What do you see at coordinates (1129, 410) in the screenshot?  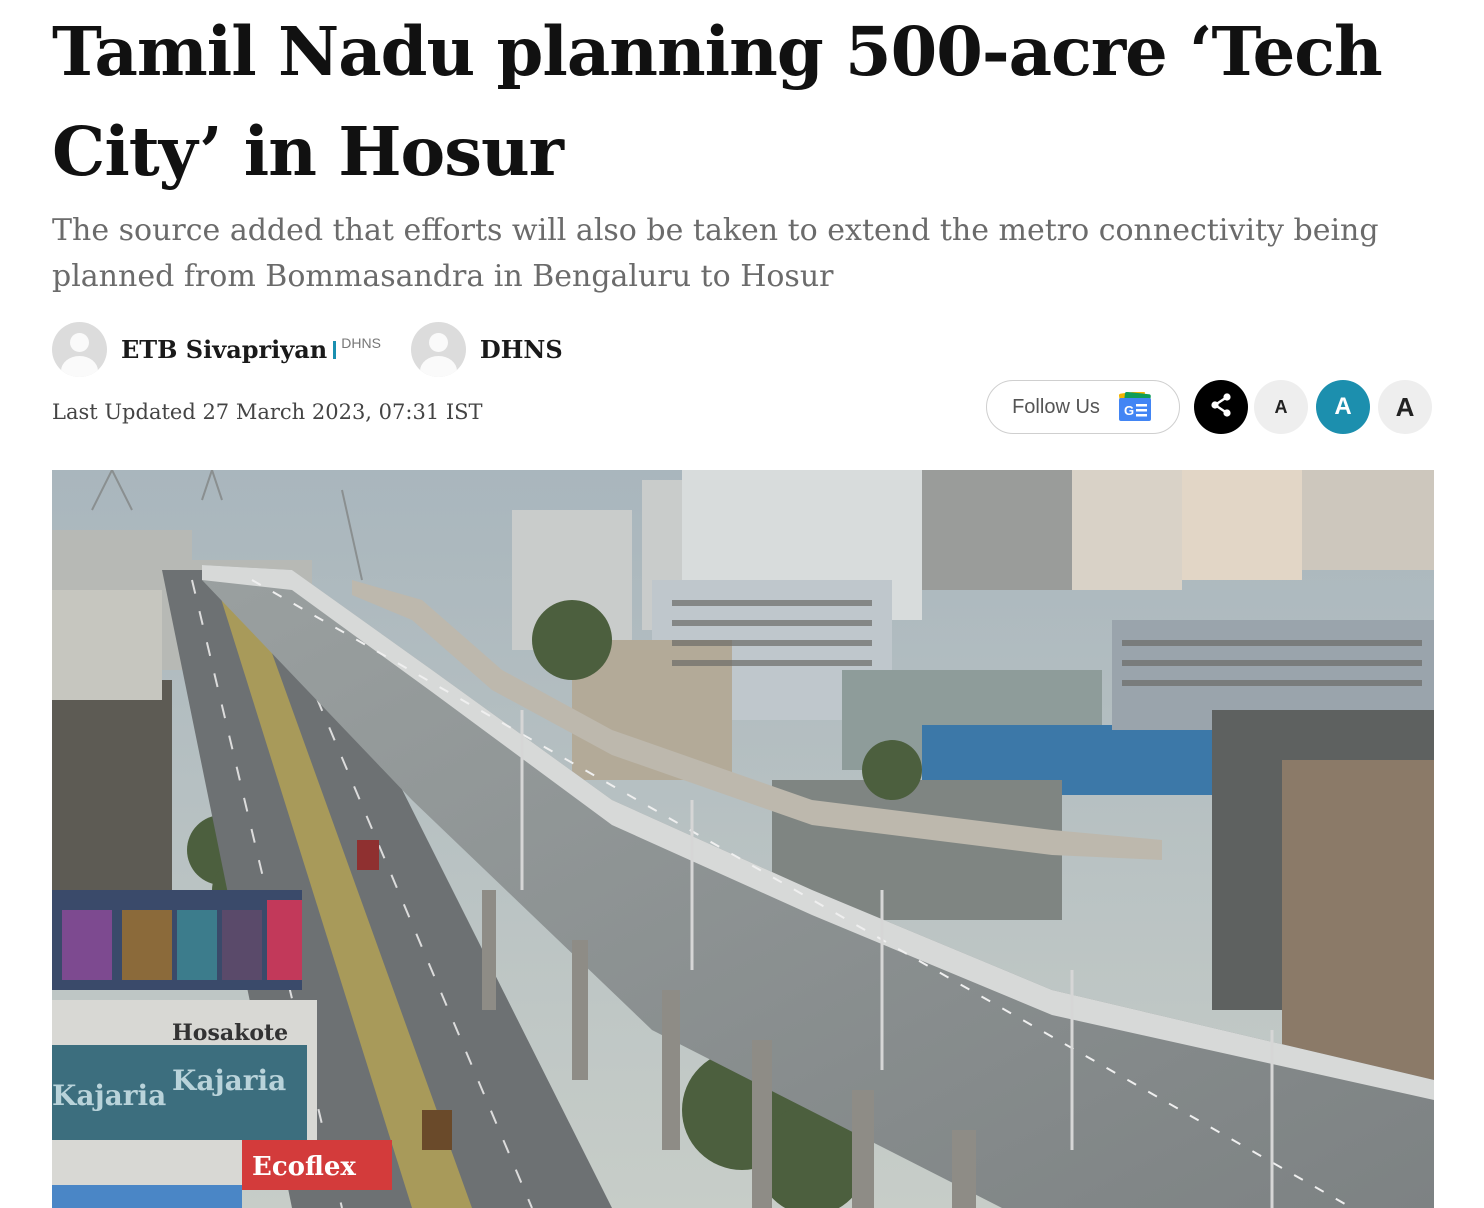 I see `svg-text: G` at bounding box center [1129, 410].